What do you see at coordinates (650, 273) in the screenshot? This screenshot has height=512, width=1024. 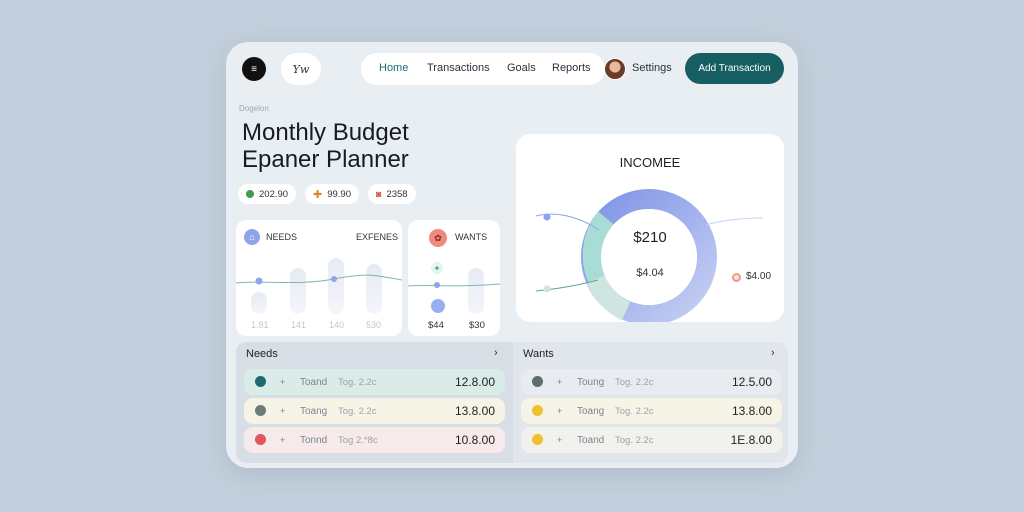 I see `income-sub-value: $4.04` at bounding box center [650, 273].